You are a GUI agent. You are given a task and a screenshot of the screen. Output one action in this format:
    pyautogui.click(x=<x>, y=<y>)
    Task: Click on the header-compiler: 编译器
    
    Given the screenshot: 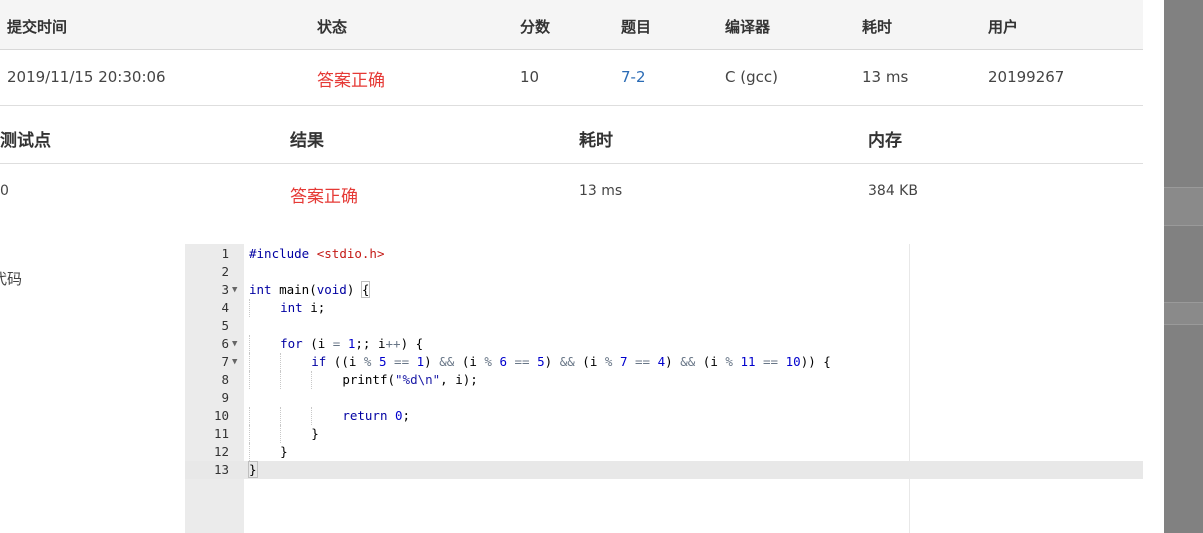 What is the action you would take?
    pyautogui.click(x=748, y=27)
    